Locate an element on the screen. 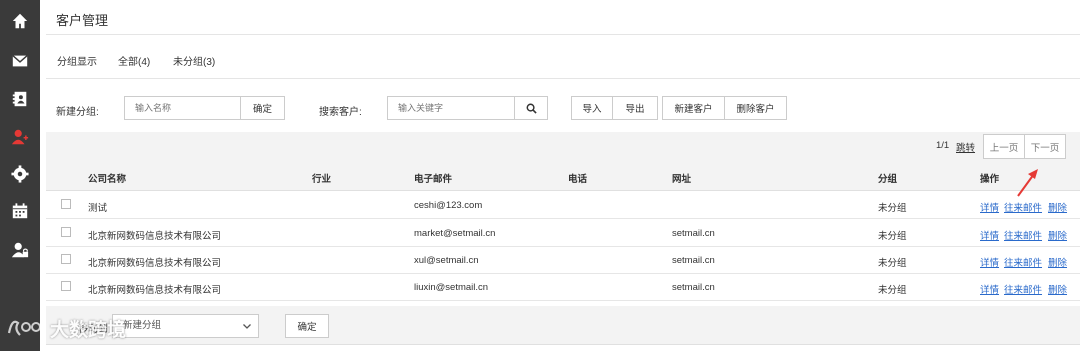  delete-customer-button: 删除客户 is located at coordinates (755, 108).